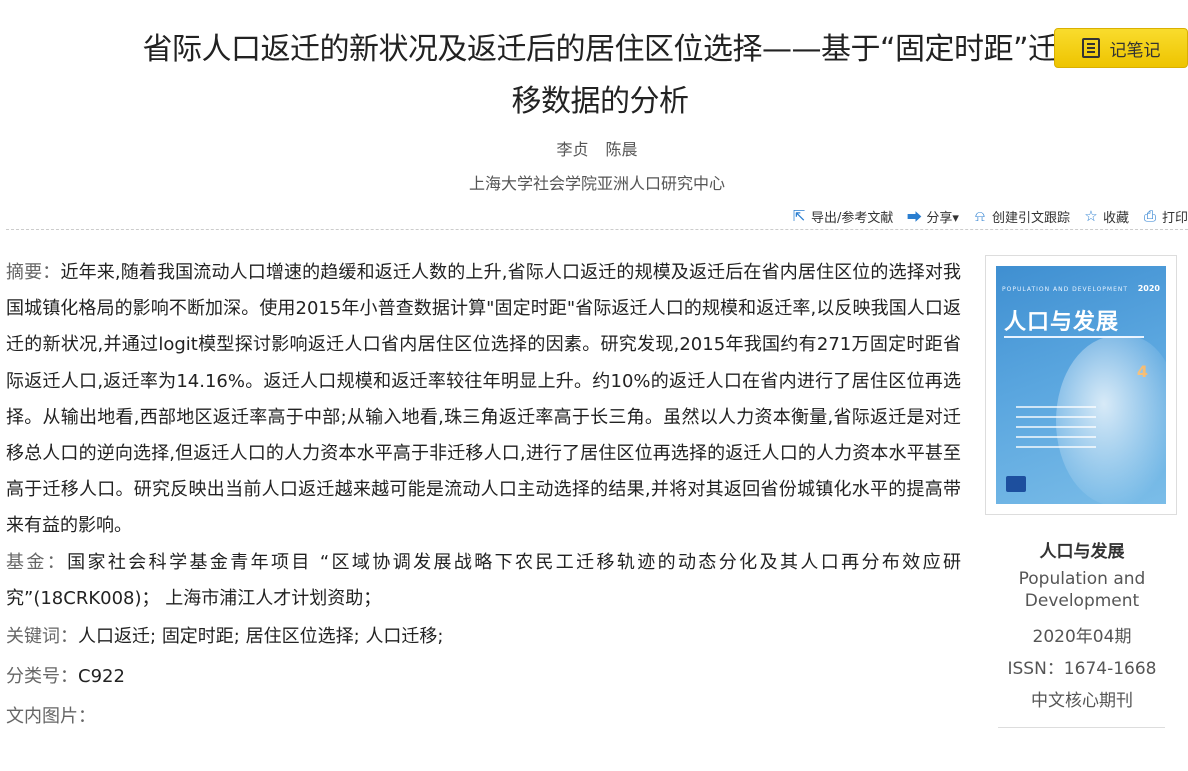 This screenshot has width=1188, height=771. Describe the element at coordinates (1082, 590) in the screenshot. I see `journal-english-name: Population and Development` at that location.